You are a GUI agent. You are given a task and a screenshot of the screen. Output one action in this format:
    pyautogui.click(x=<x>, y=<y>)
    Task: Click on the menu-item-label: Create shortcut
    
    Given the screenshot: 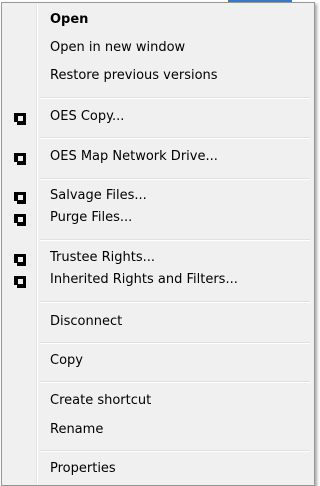 What is the action you would take?
    pyautogui.click(x=101, y=400)
    